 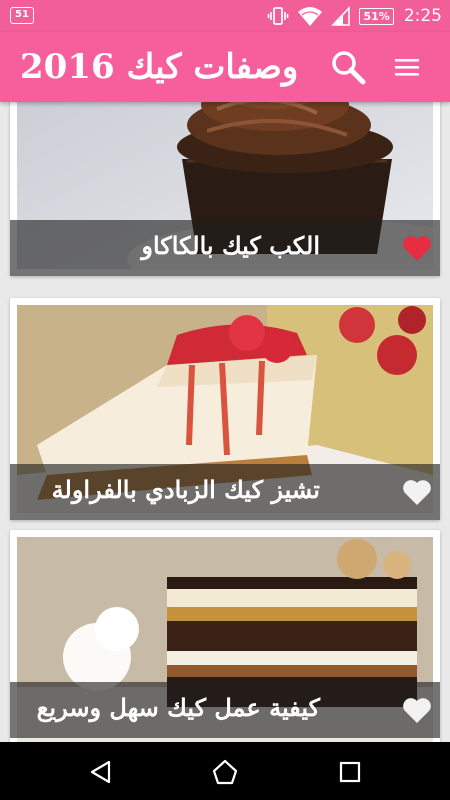 What do you see at coordinates (101, 772) in the screenshot?
I see `back-icon` at bounding box center [101, 772].